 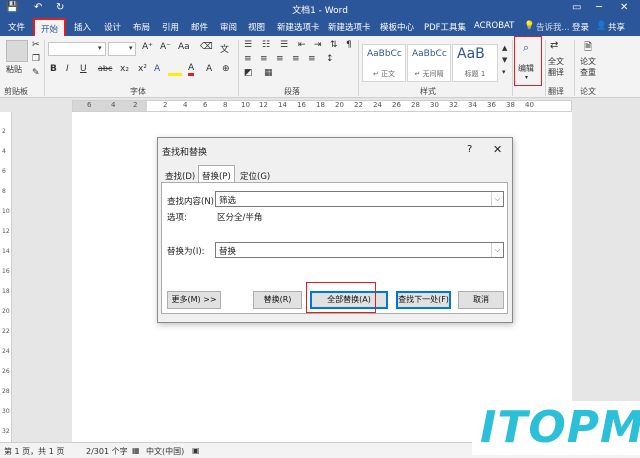 I want to click on ruler-number: 22, so click(x=358, y=105).